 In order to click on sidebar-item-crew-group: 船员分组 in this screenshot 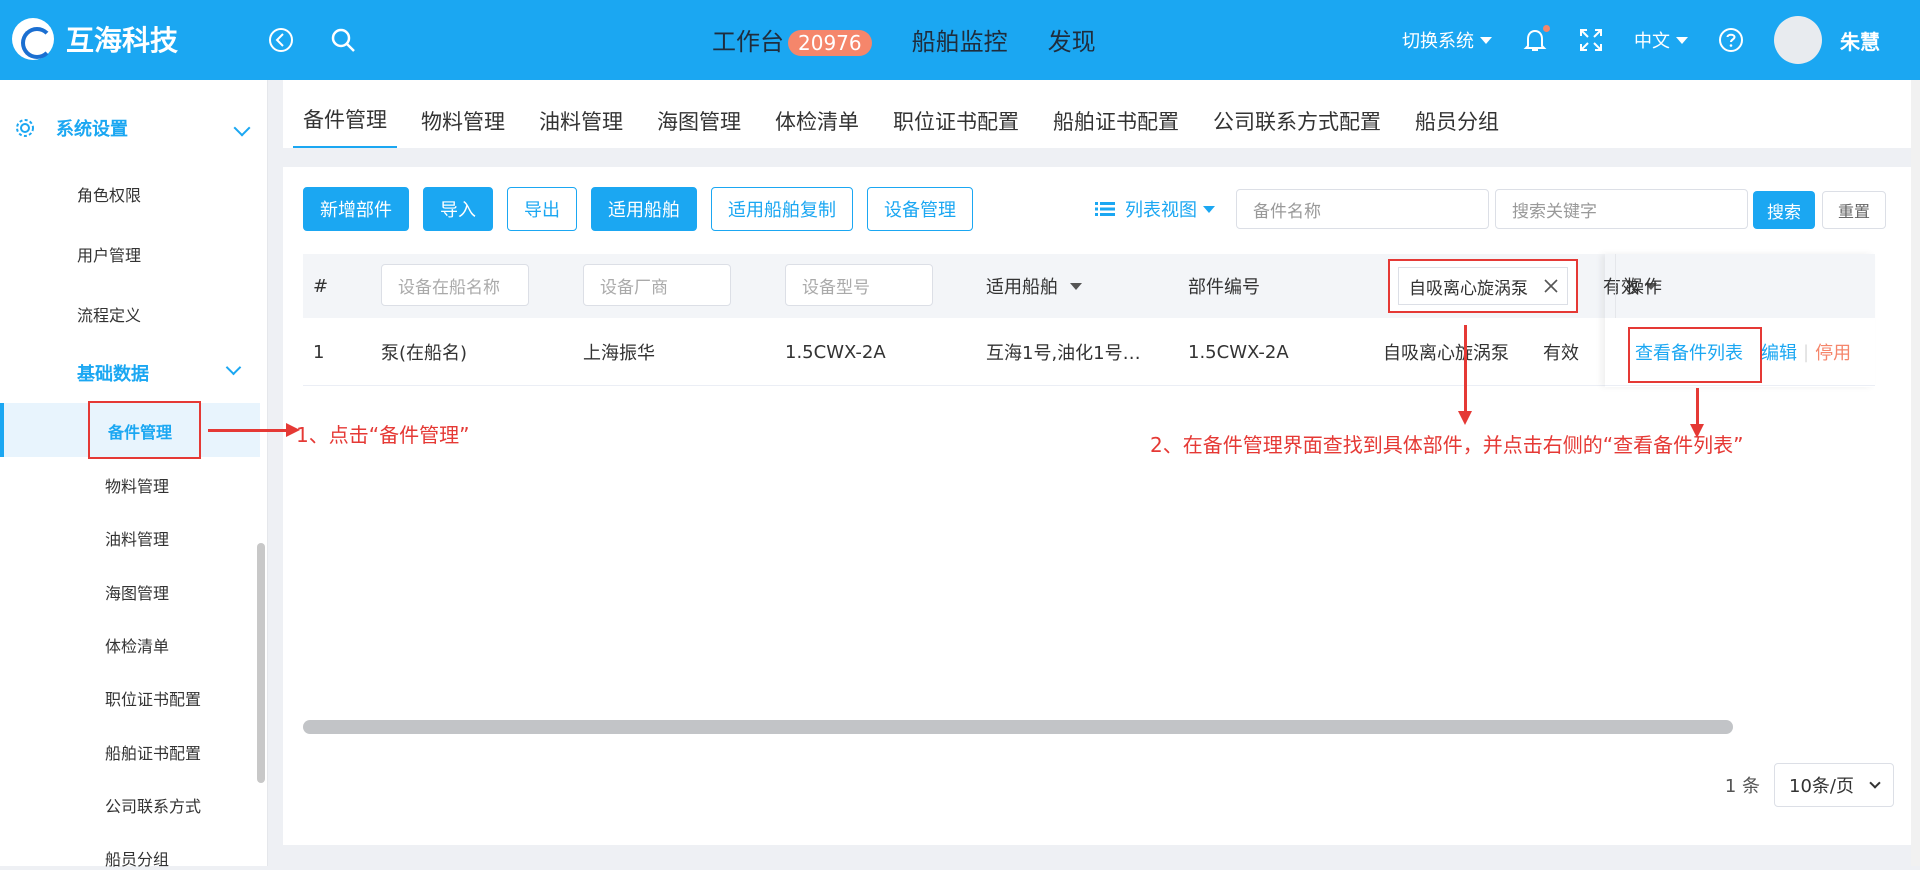, I will do `click(137, 858)`.